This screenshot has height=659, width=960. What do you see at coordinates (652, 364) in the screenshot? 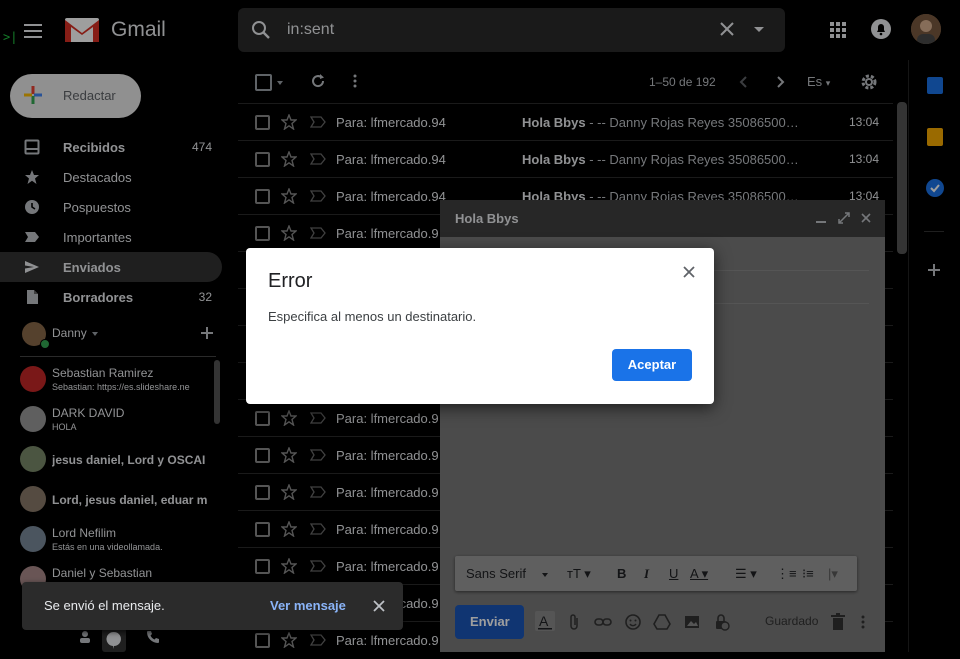
I see `ok-button-label: Aceptar` at bounding box center [652, 364].